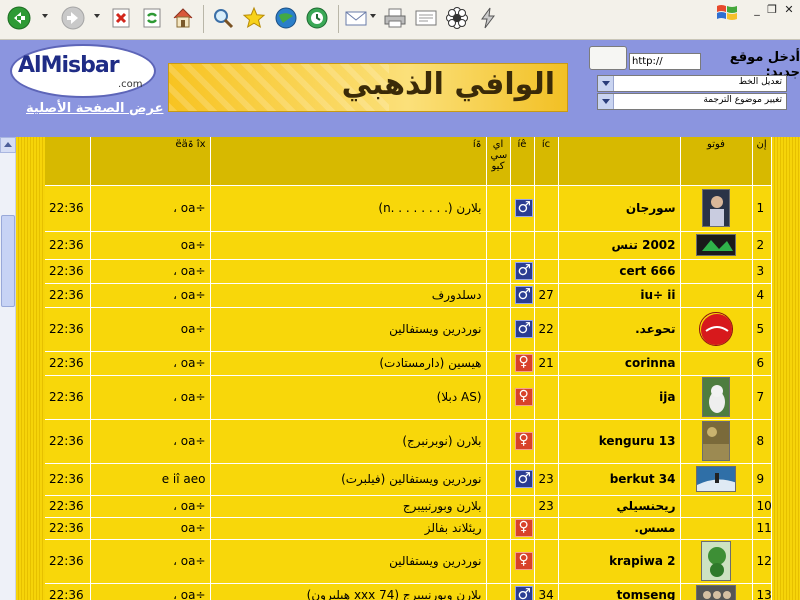  What do you see at coordinates (619, 506) in the screenshot?
I see `row-username: ريحنسيلي` at bounding box center [619, 506].